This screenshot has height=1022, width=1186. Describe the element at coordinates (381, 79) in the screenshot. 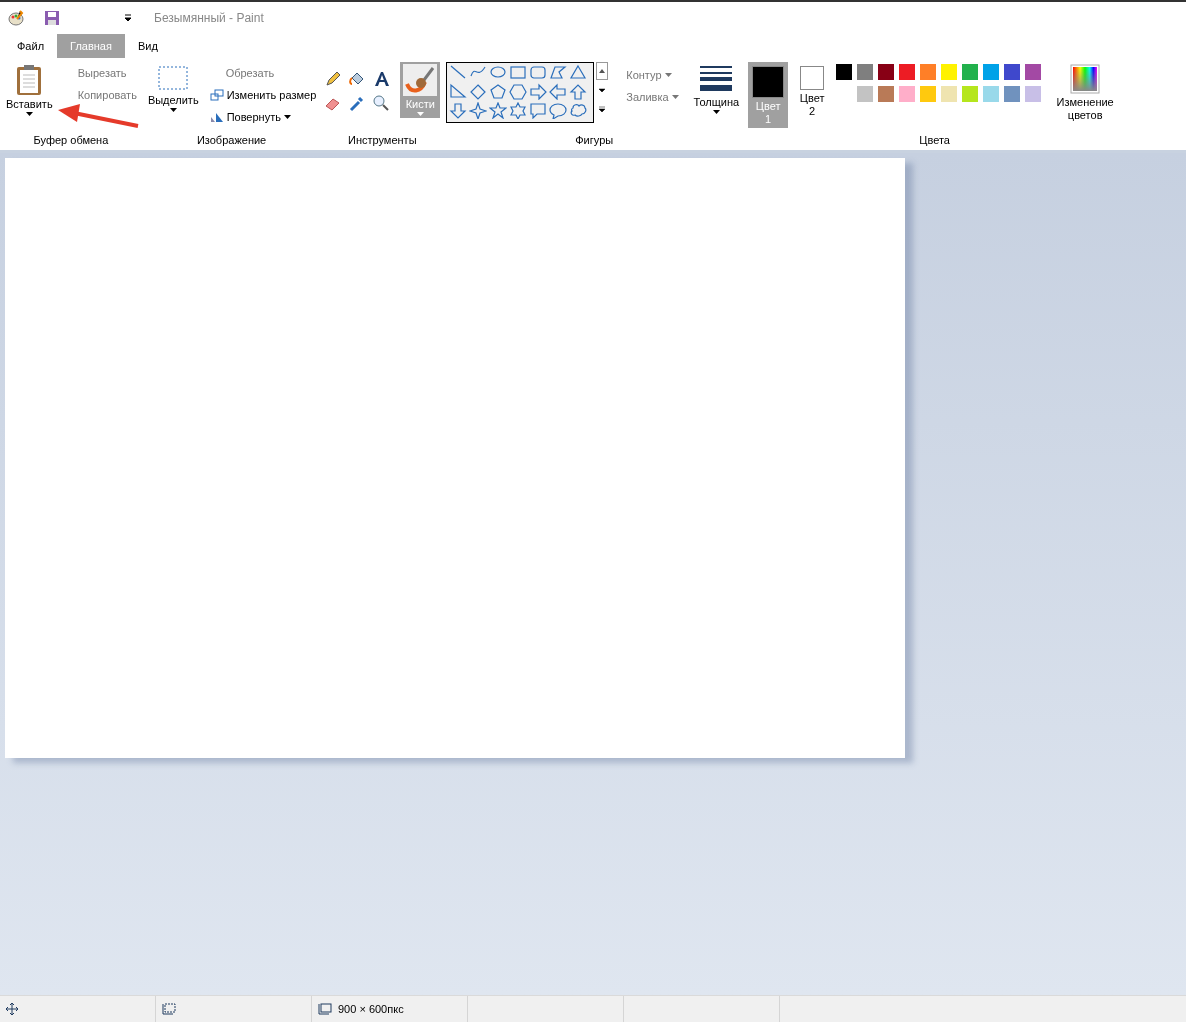

I see `text-icon` at that location.